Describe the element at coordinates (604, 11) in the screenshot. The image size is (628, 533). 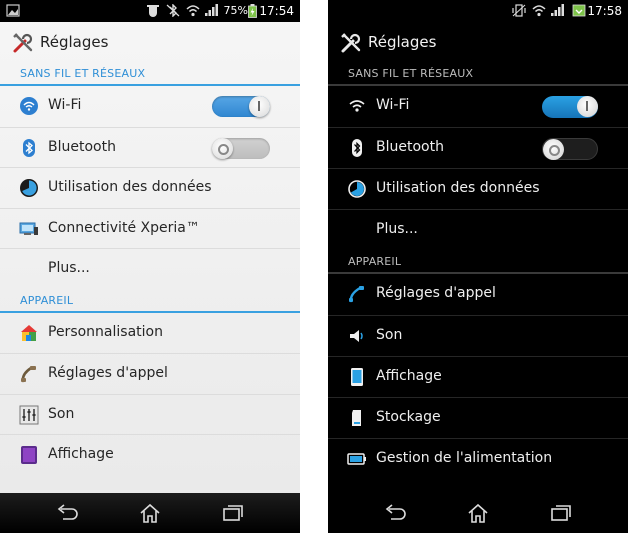
I see `status-time: 17:58` at that location.